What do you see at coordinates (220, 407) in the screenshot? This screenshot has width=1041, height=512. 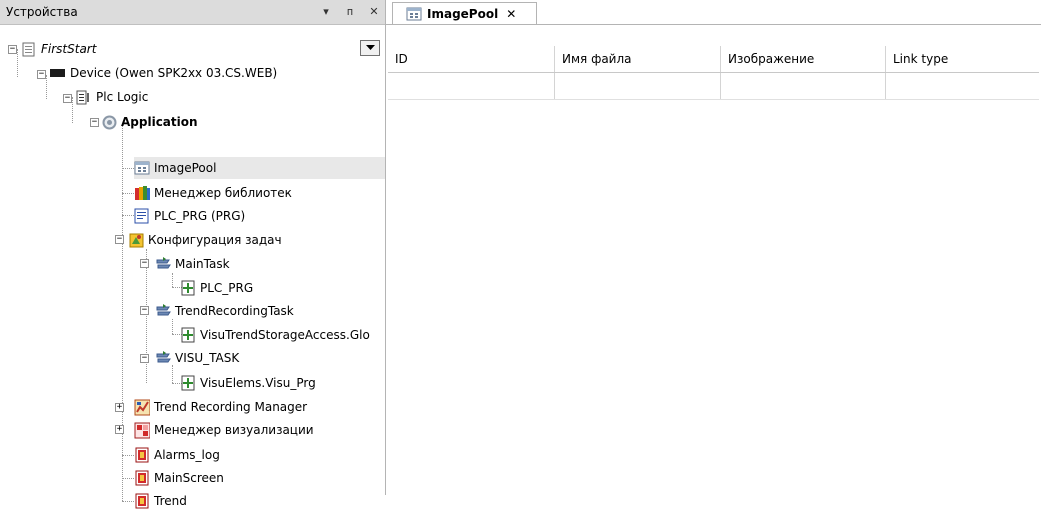 I see `tree-item-trendrecmanager: Trend Recording Manager` at bounding box center [220, 407].